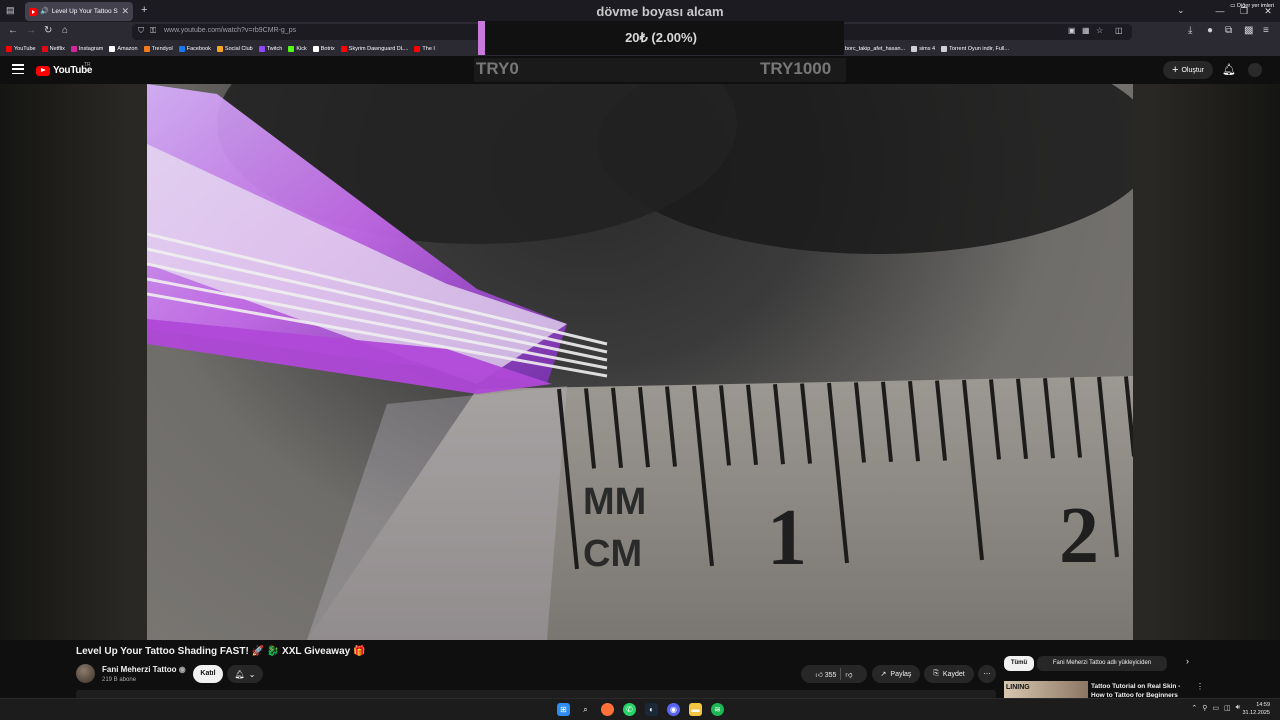 This screenshot has width=1280, height=720. Describe the element at coordinates (1175, 69) in the screenshot. I see `plus-icon: +` at that location.